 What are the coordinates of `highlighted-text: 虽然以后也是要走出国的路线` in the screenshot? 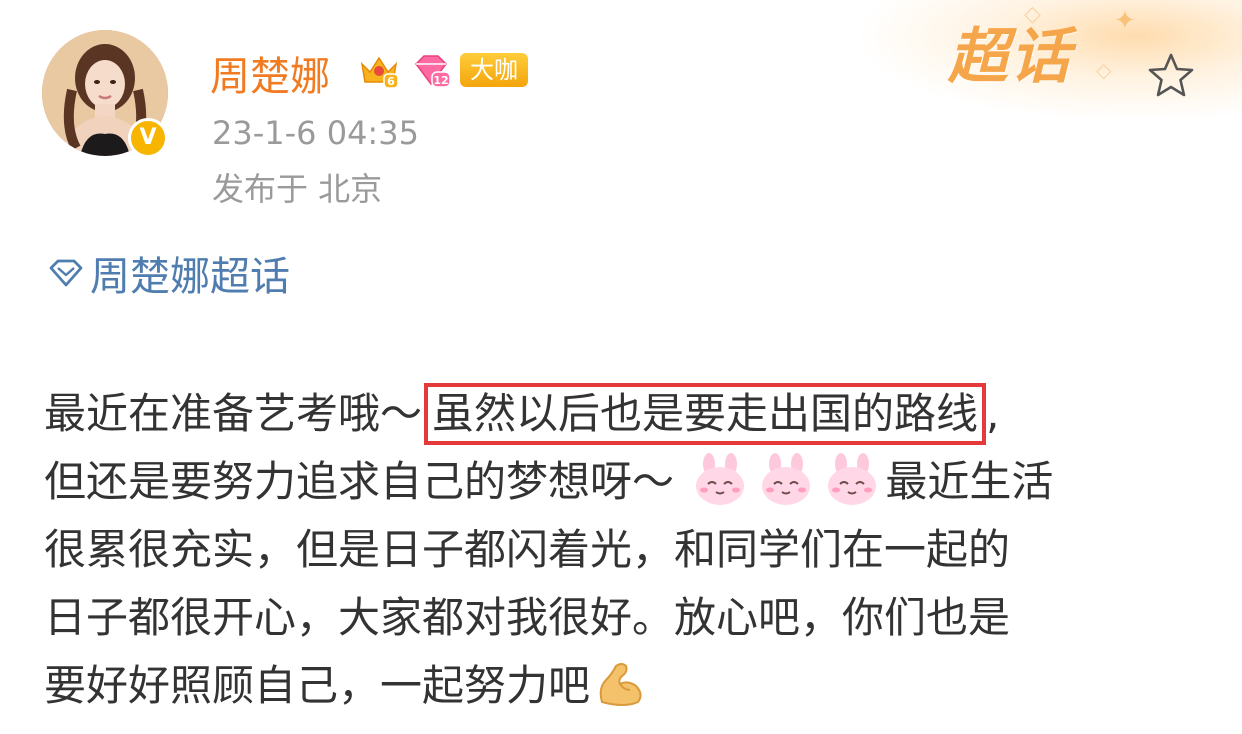 It's located at (705, 414).